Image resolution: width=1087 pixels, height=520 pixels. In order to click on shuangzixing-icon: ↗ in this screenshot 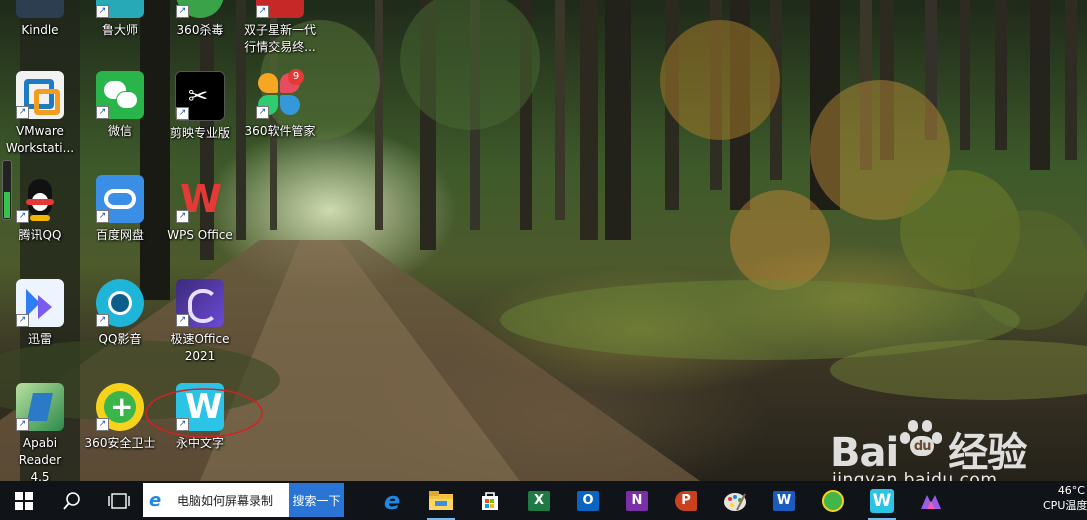, I will do `click(280, 9)`.